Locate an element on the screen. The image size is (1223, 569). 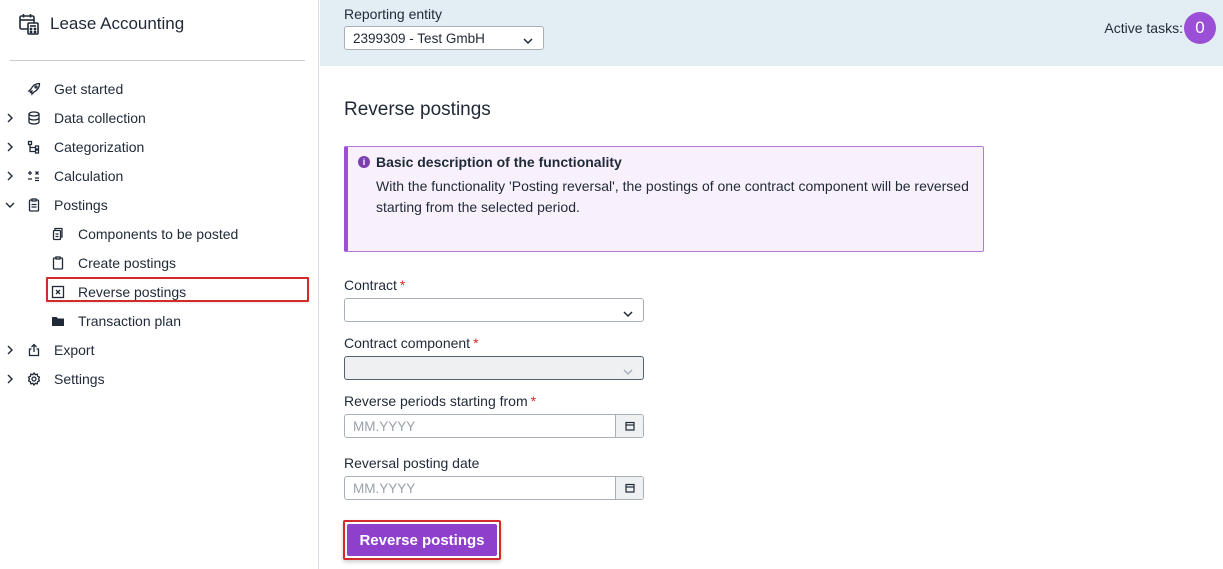
sidebar-item-label: Postings is located at coordinates (81, 204).